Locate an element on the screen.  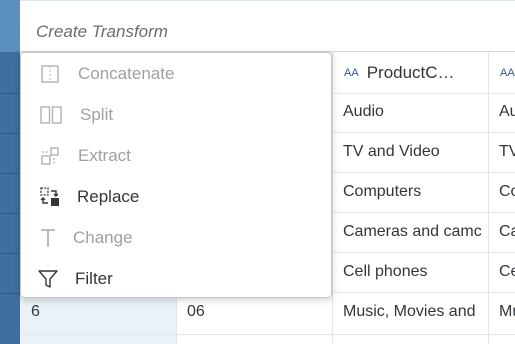
create-transform-input: Create Transform is located at coordinates (102, 32).